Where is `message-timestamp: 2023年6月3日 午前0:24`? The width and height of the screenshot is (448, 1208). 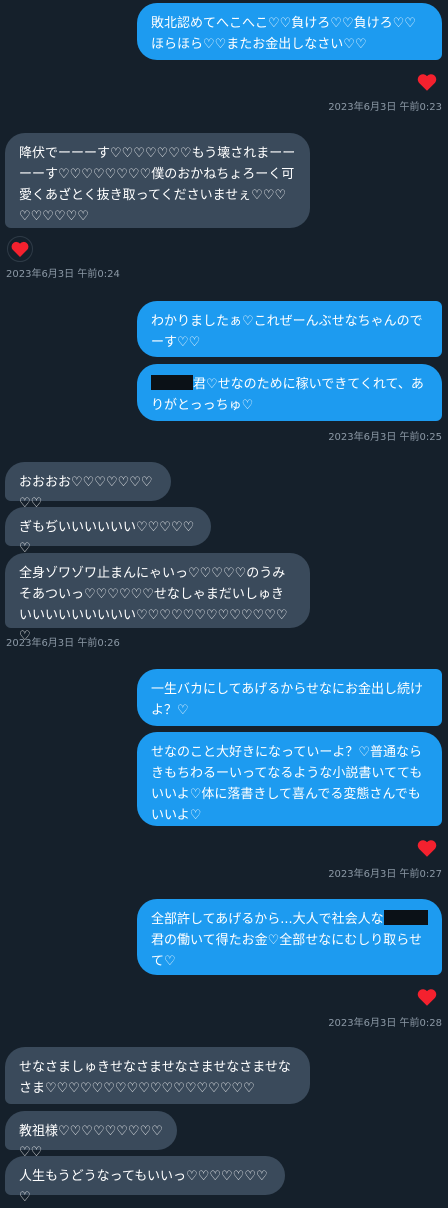 message-timestamp: 2023年6月3日 午前0:24 is located at coordinates (63, 274).